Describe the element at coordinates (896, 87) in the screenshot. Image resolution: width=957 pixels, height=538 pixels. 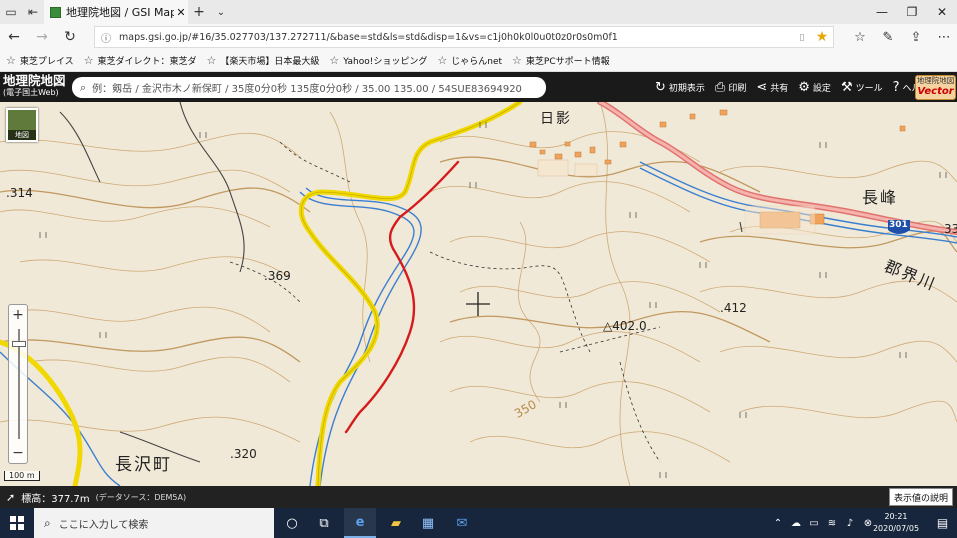
I see `help-icon: ?` at that location.